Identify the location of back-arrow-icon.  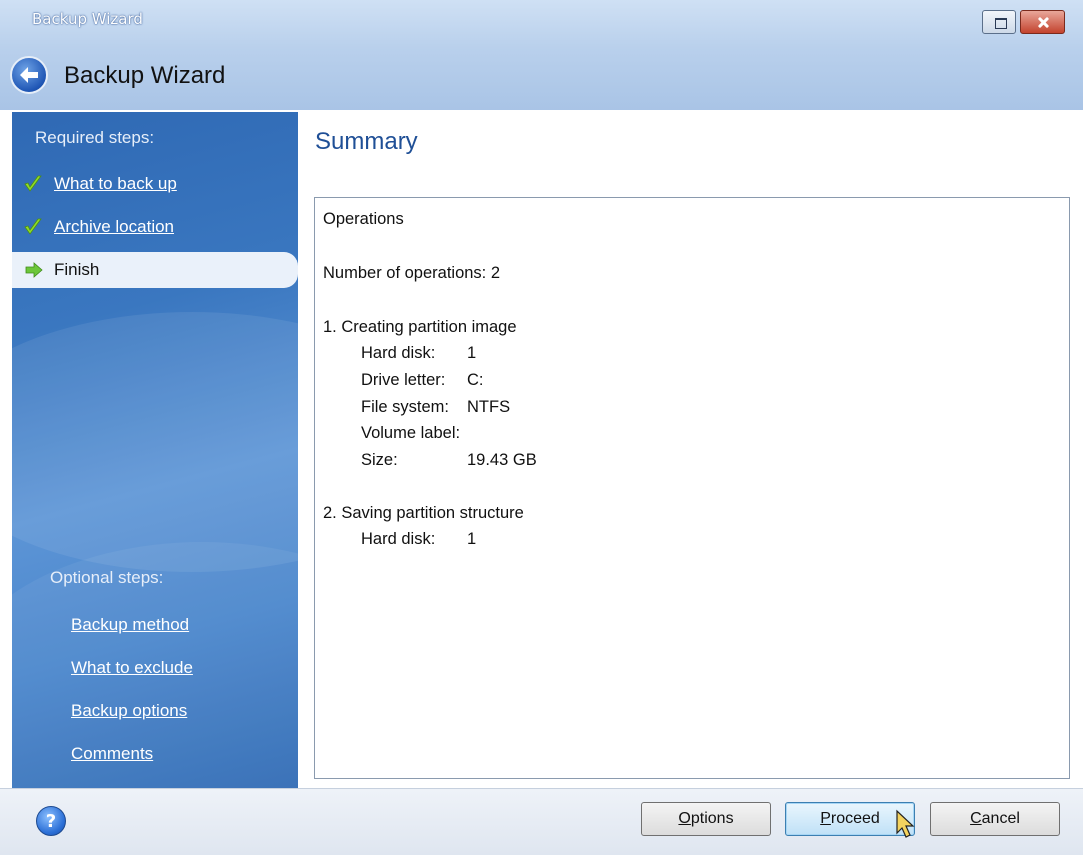
(29, 75).